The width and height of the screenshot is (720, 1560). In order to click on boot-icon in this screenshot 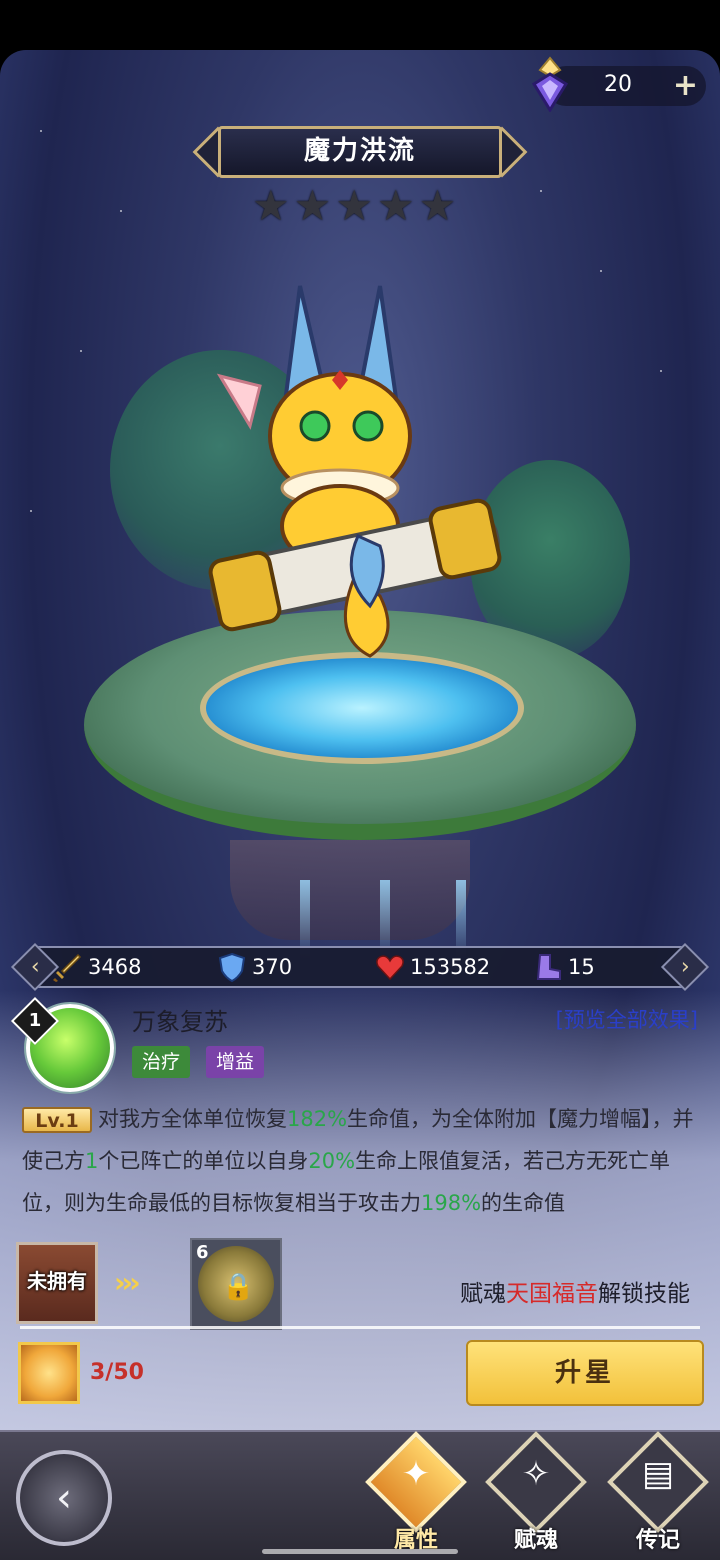, I will do `click(548, 967)`.